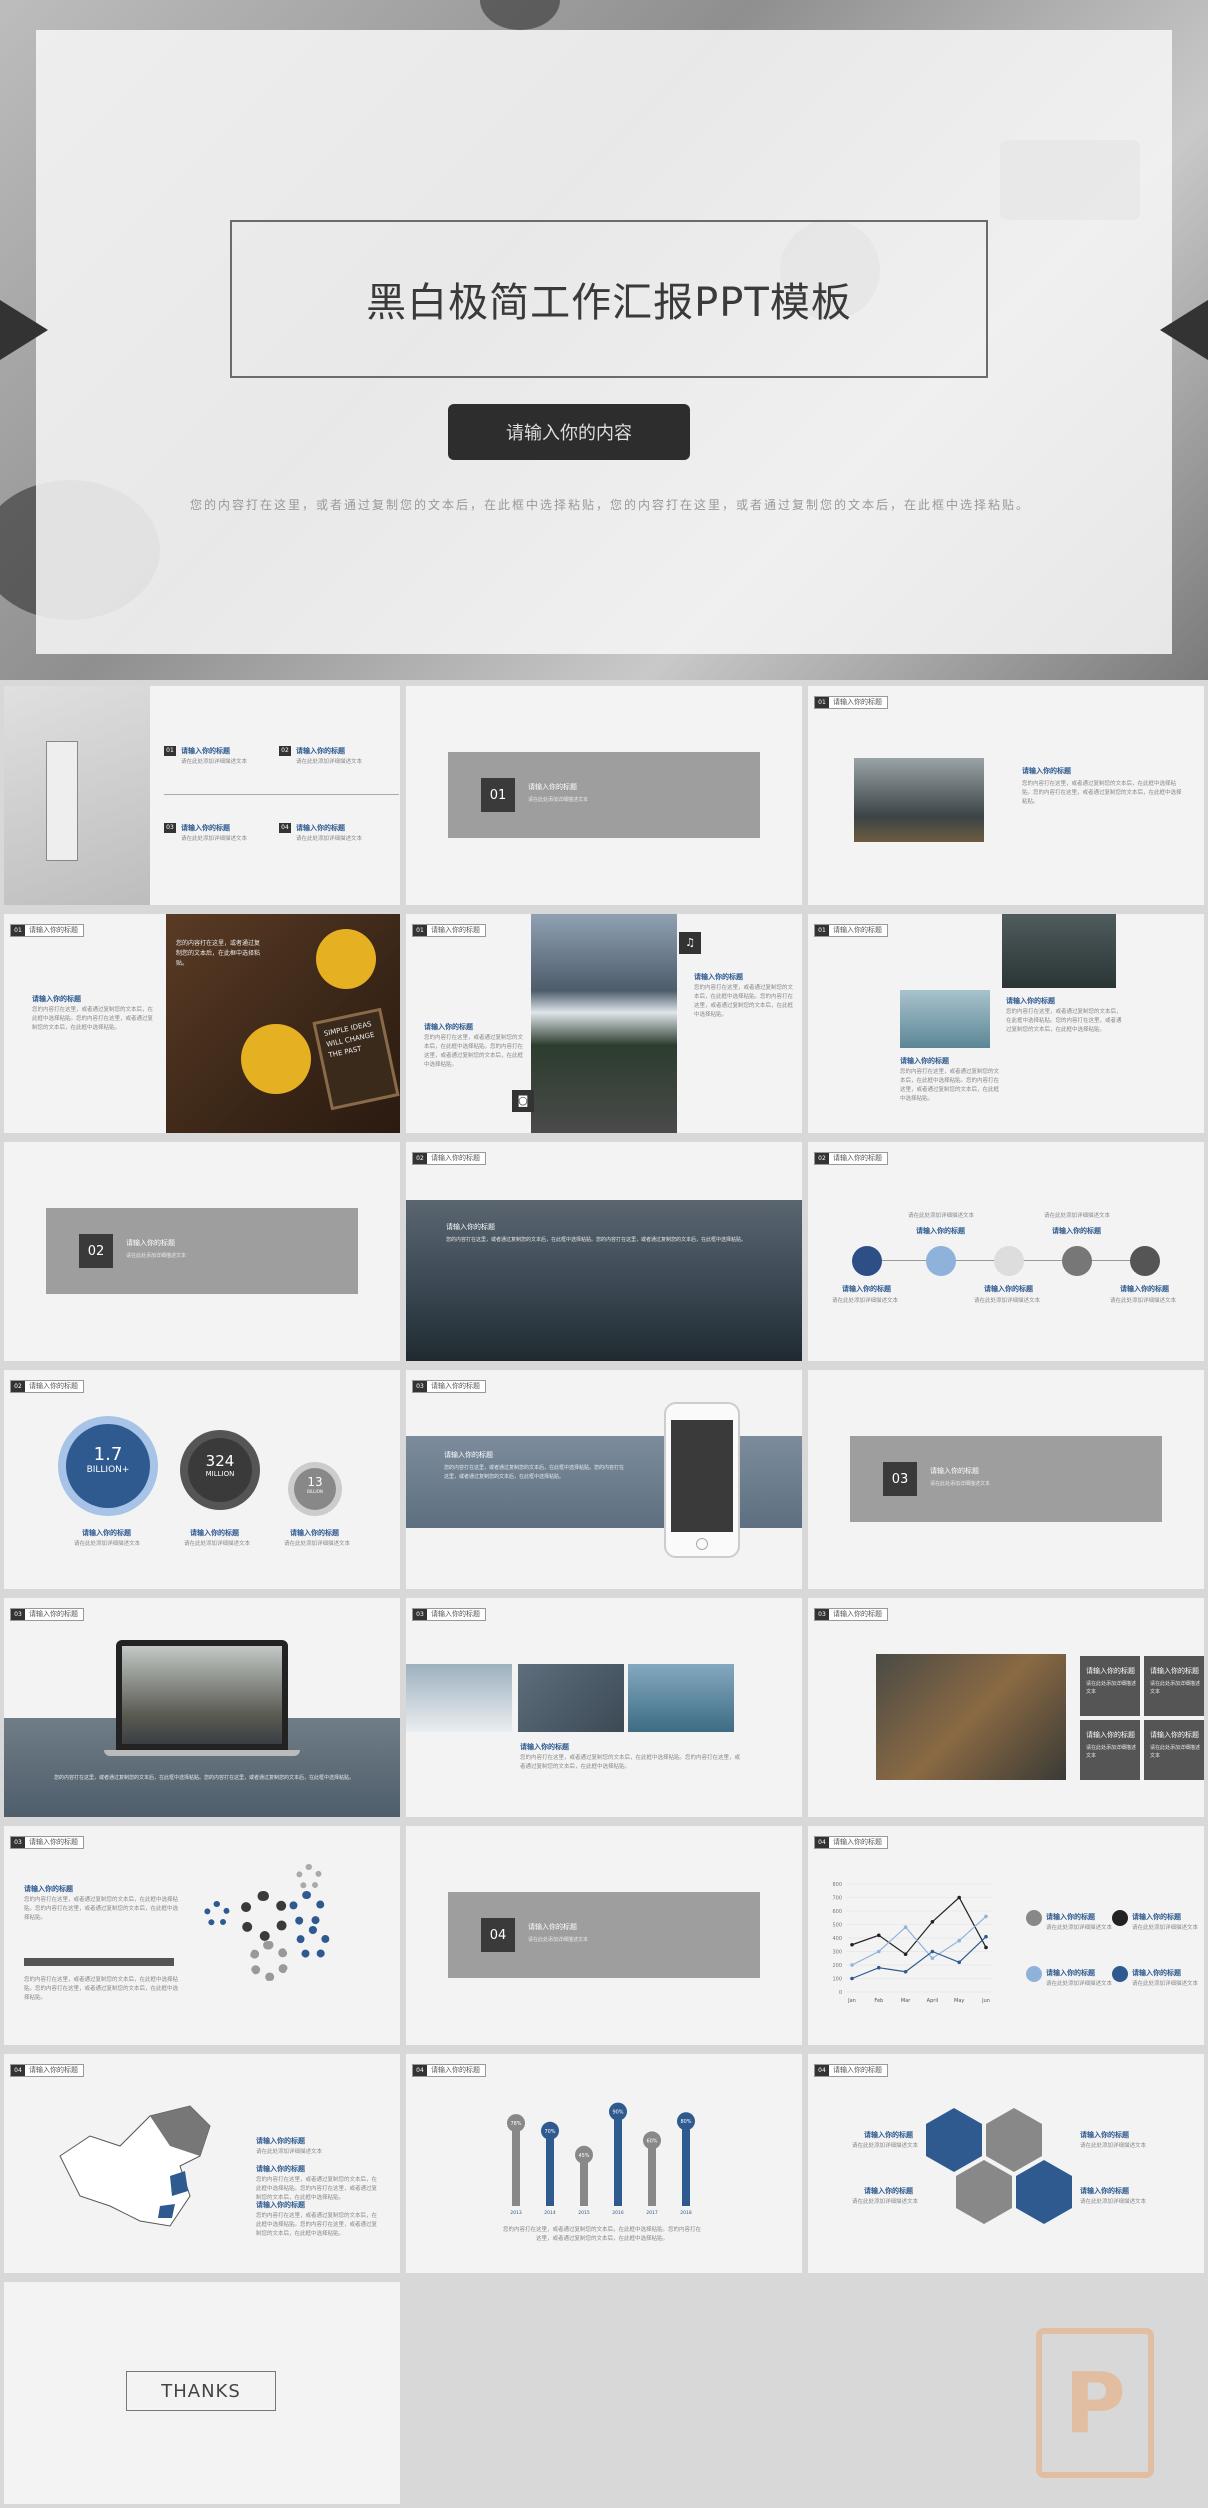 This screenshot has width=1208, height=2508. Describe the element at coordinates (1104, 2135) in the screenshot. I see `hex-title-2: 请输入你的标题` at that location.